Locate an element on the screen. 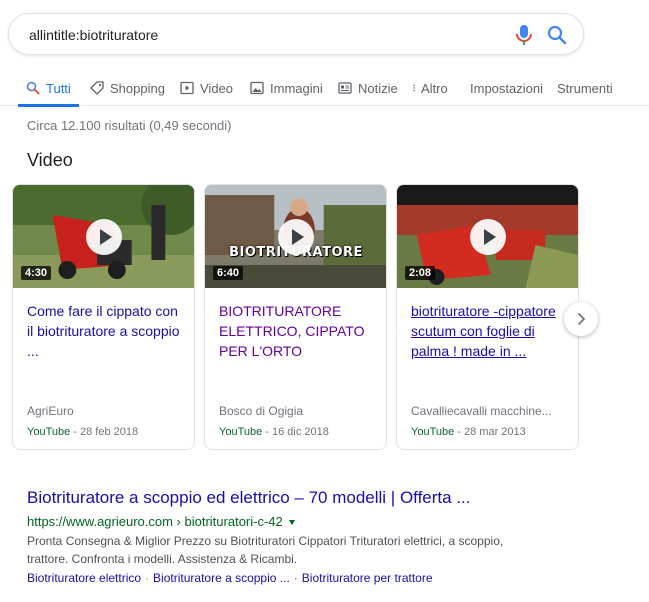  result-stats: Circa 12.100 risultati (0,49 secondi) is located at coordinates (129, 125).